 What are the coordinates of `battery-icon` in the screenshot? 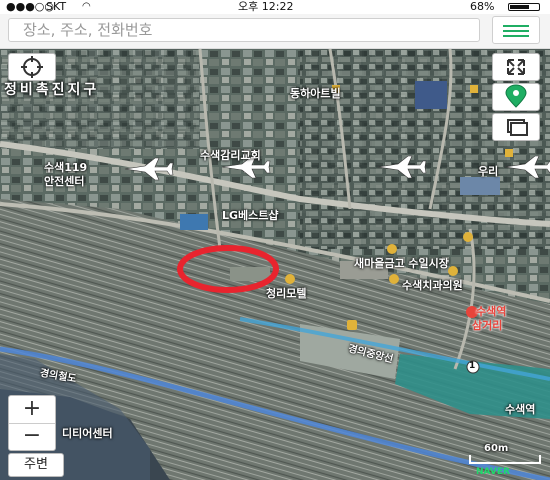 It's located at (524, 7).